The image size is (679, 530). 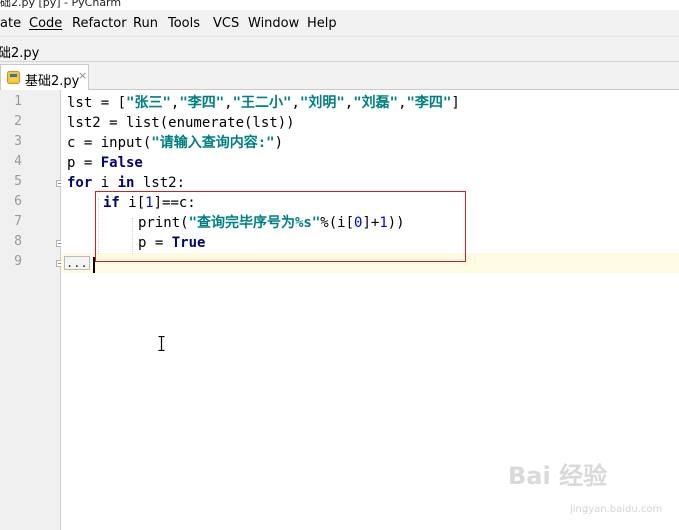 What do you see at coordinates (105, 183) in the screenshot?
I see `code-text: i` at bounding box center [105, 183].